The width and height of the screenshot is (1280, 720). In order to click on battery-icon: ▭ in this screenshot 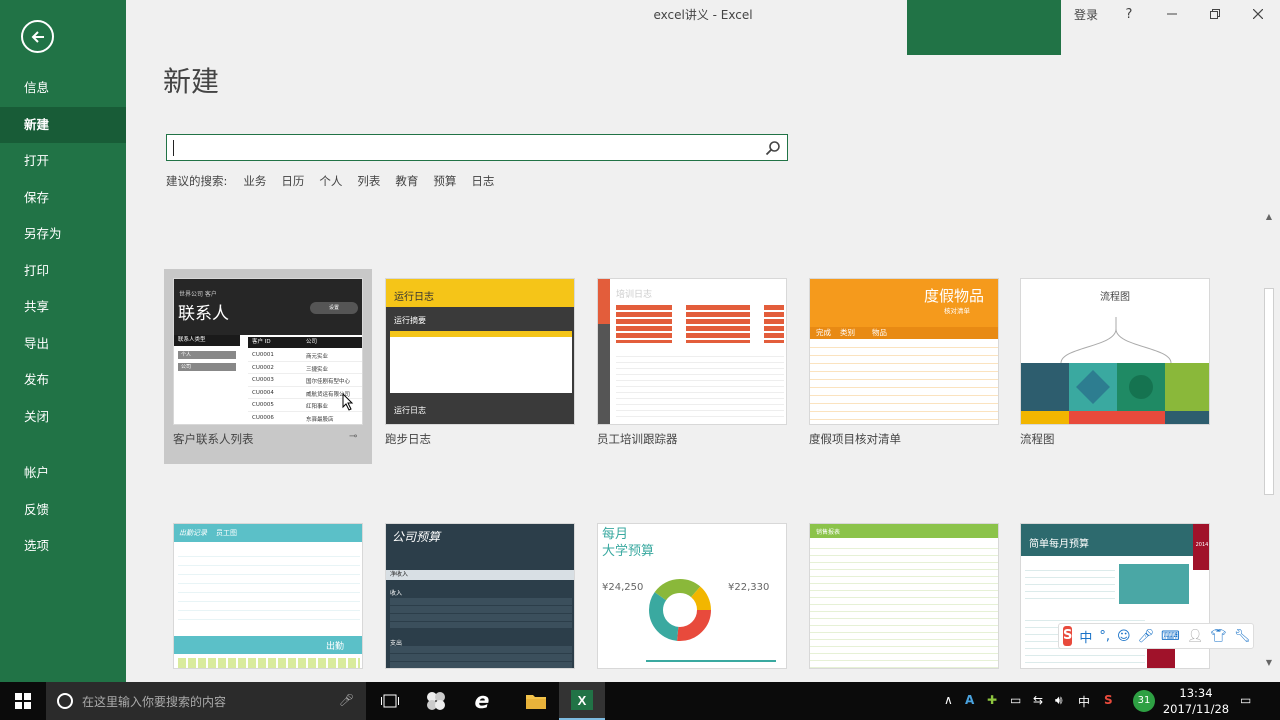, I will do `click(1015, 700)`.